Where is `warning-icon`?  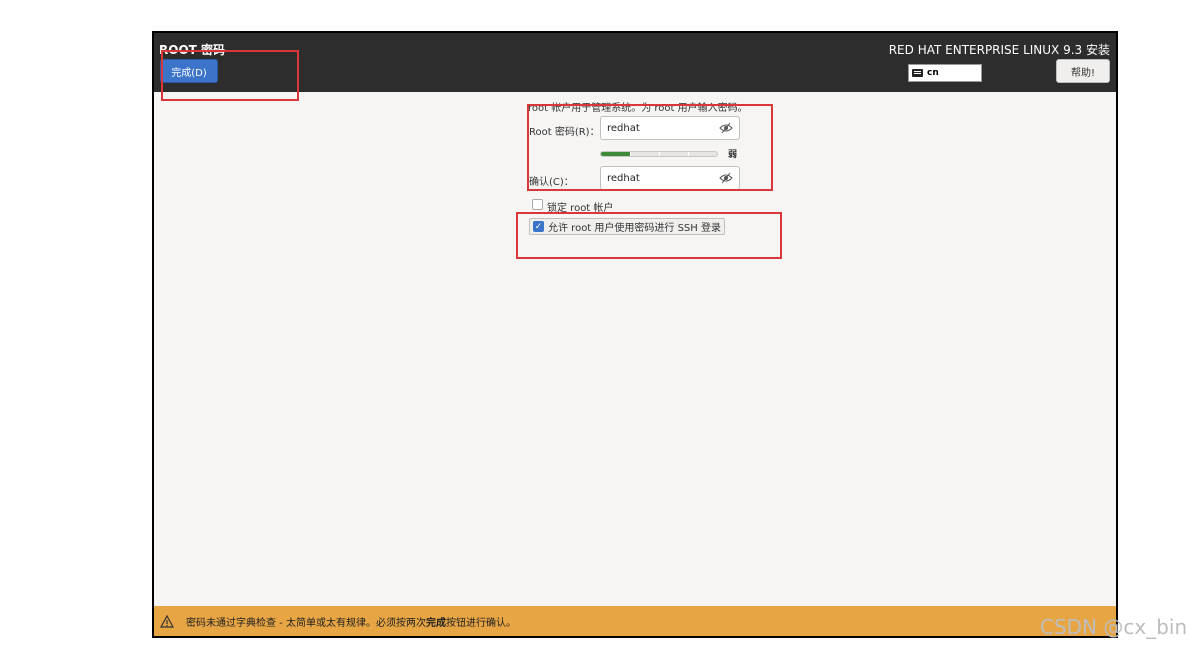 warning-icon is located at coordinates (167, 621).